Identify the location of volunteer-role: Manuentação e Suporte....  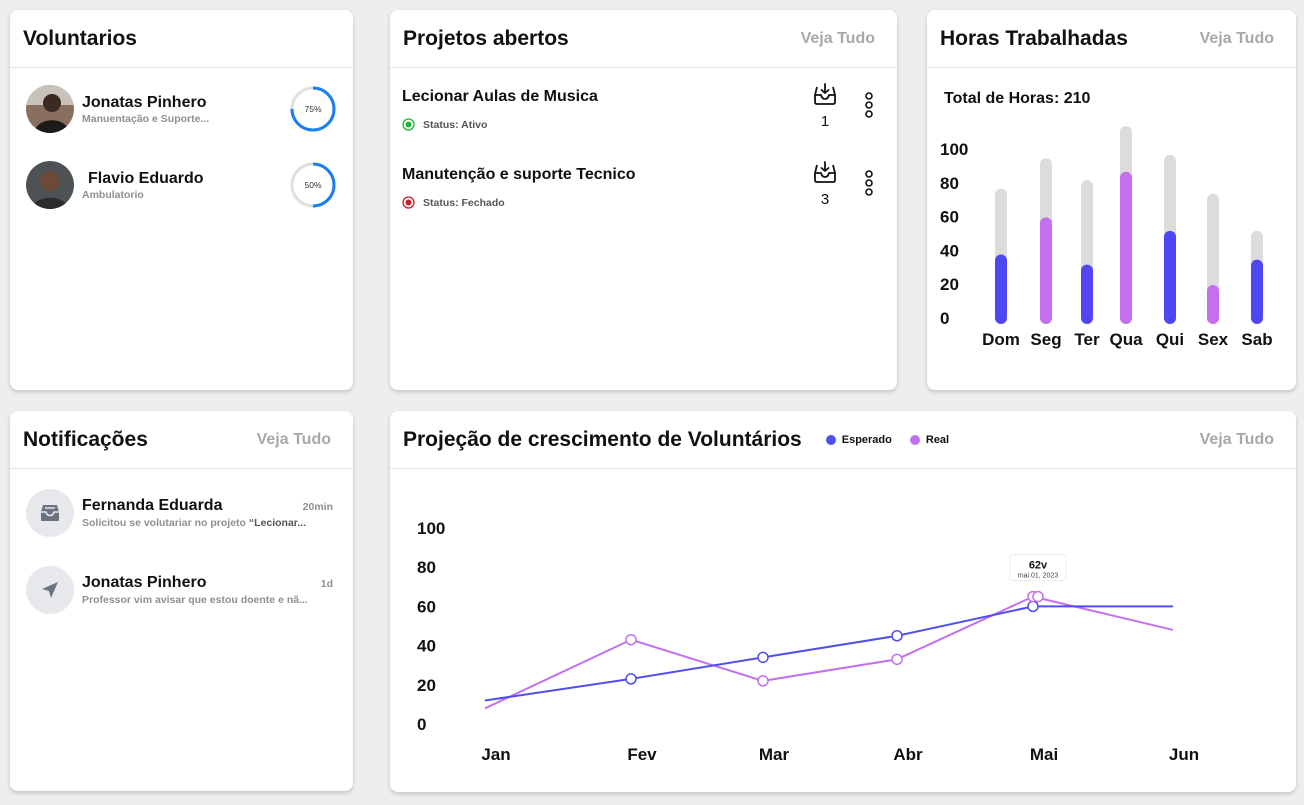
(146, 118).